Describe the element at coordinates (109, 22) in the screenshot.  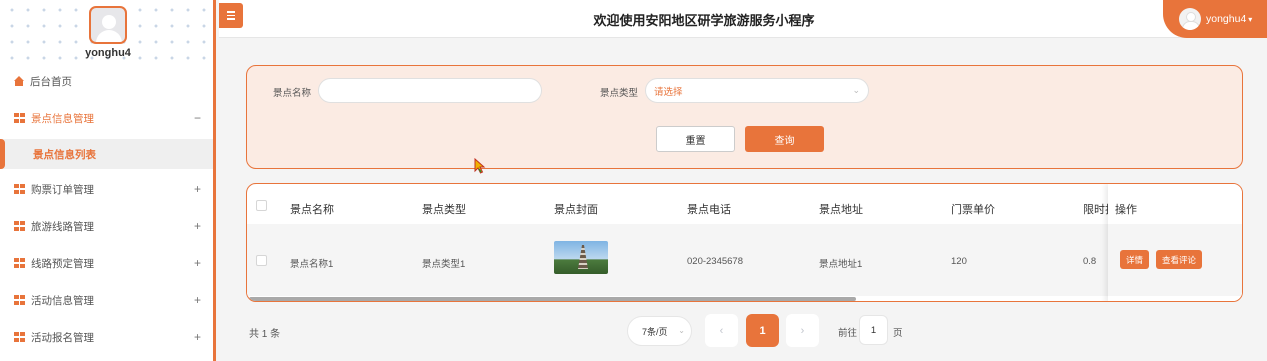
I see `avatar-head-shape` at that location.